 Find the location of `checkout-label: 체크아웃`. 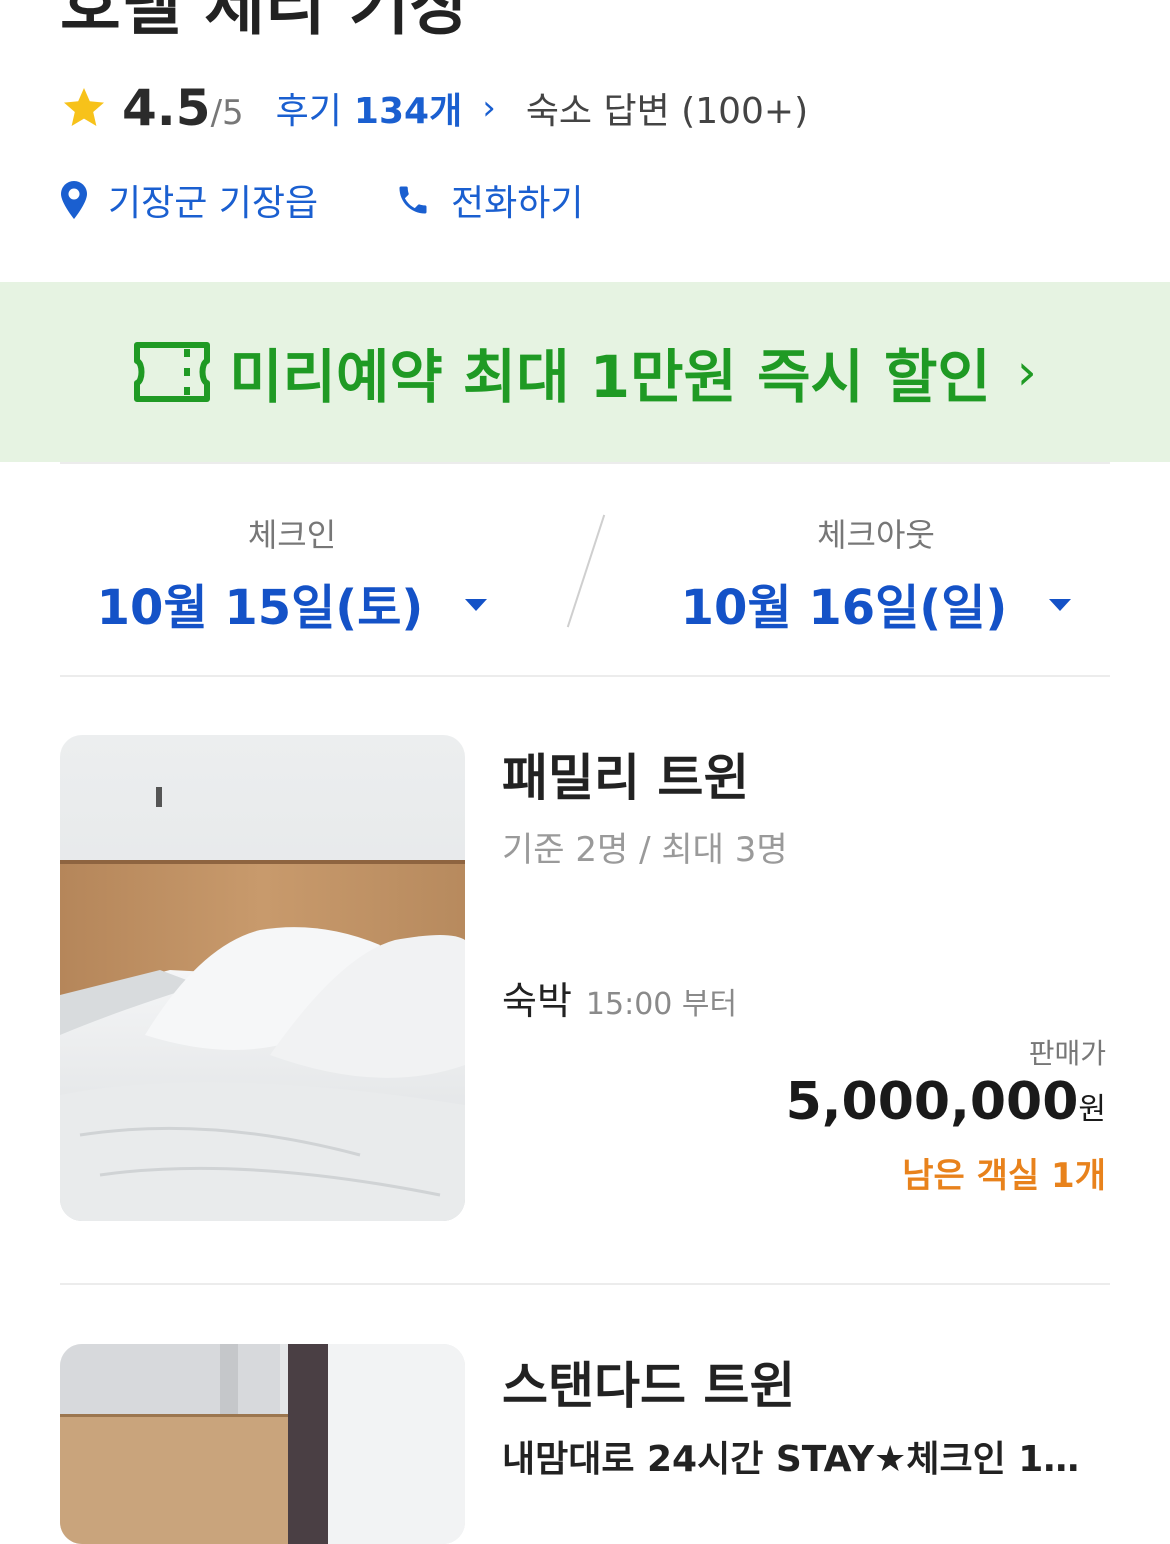

checkout-label: 체크아웃 is located at coordinates (876, 535).